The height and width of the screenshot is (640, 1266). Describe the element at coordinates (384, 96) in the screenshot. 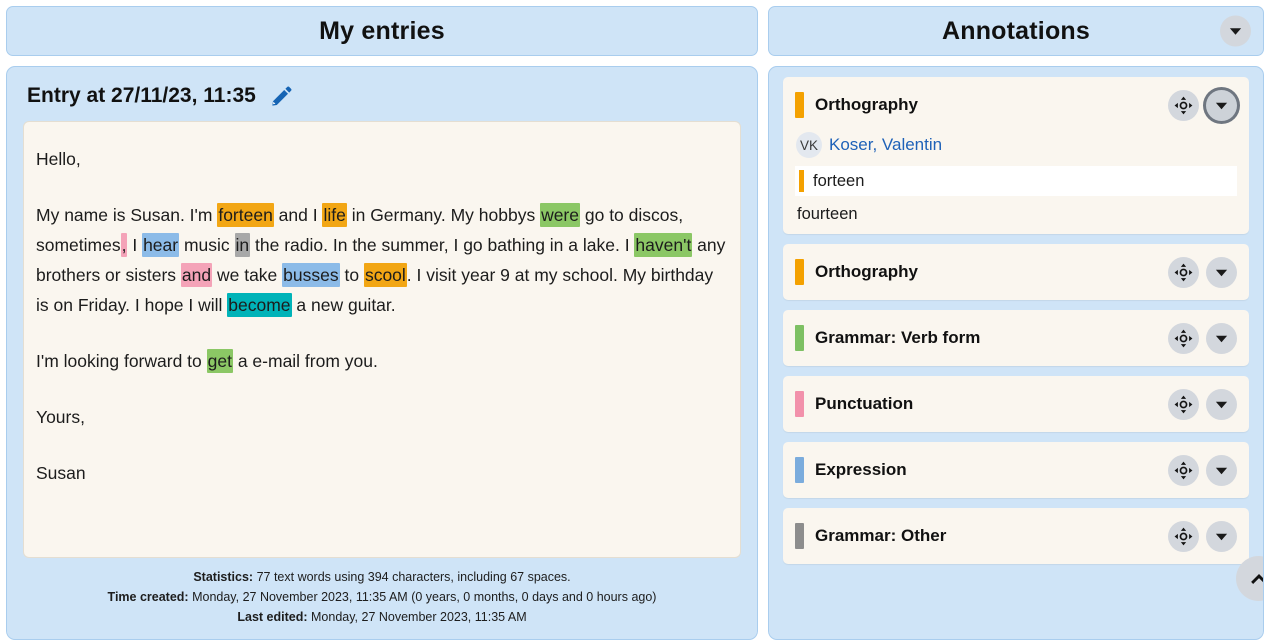

I see `entry-title-row: Entry at 27/11/23, 11:35` at that location.